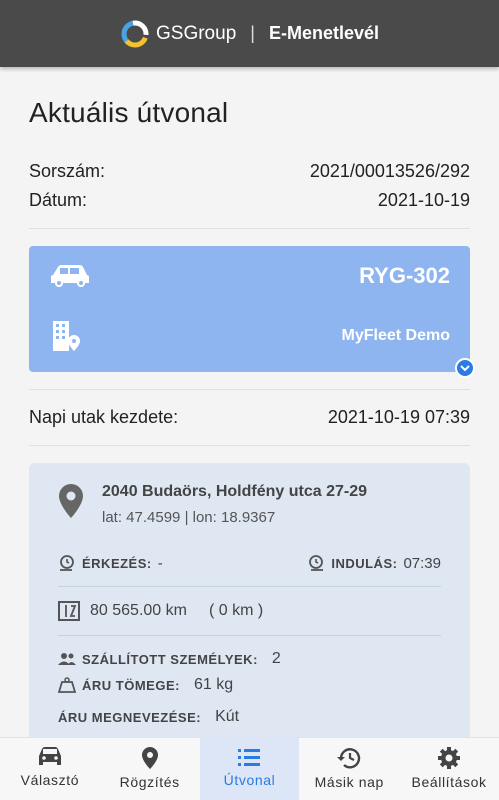  What do you see at coordinates (249, 417) in the screenshot?
I see `daily-start-row: Napi utak kezdete: 2021-10-19 07:39` at bounding box center [249, 417].